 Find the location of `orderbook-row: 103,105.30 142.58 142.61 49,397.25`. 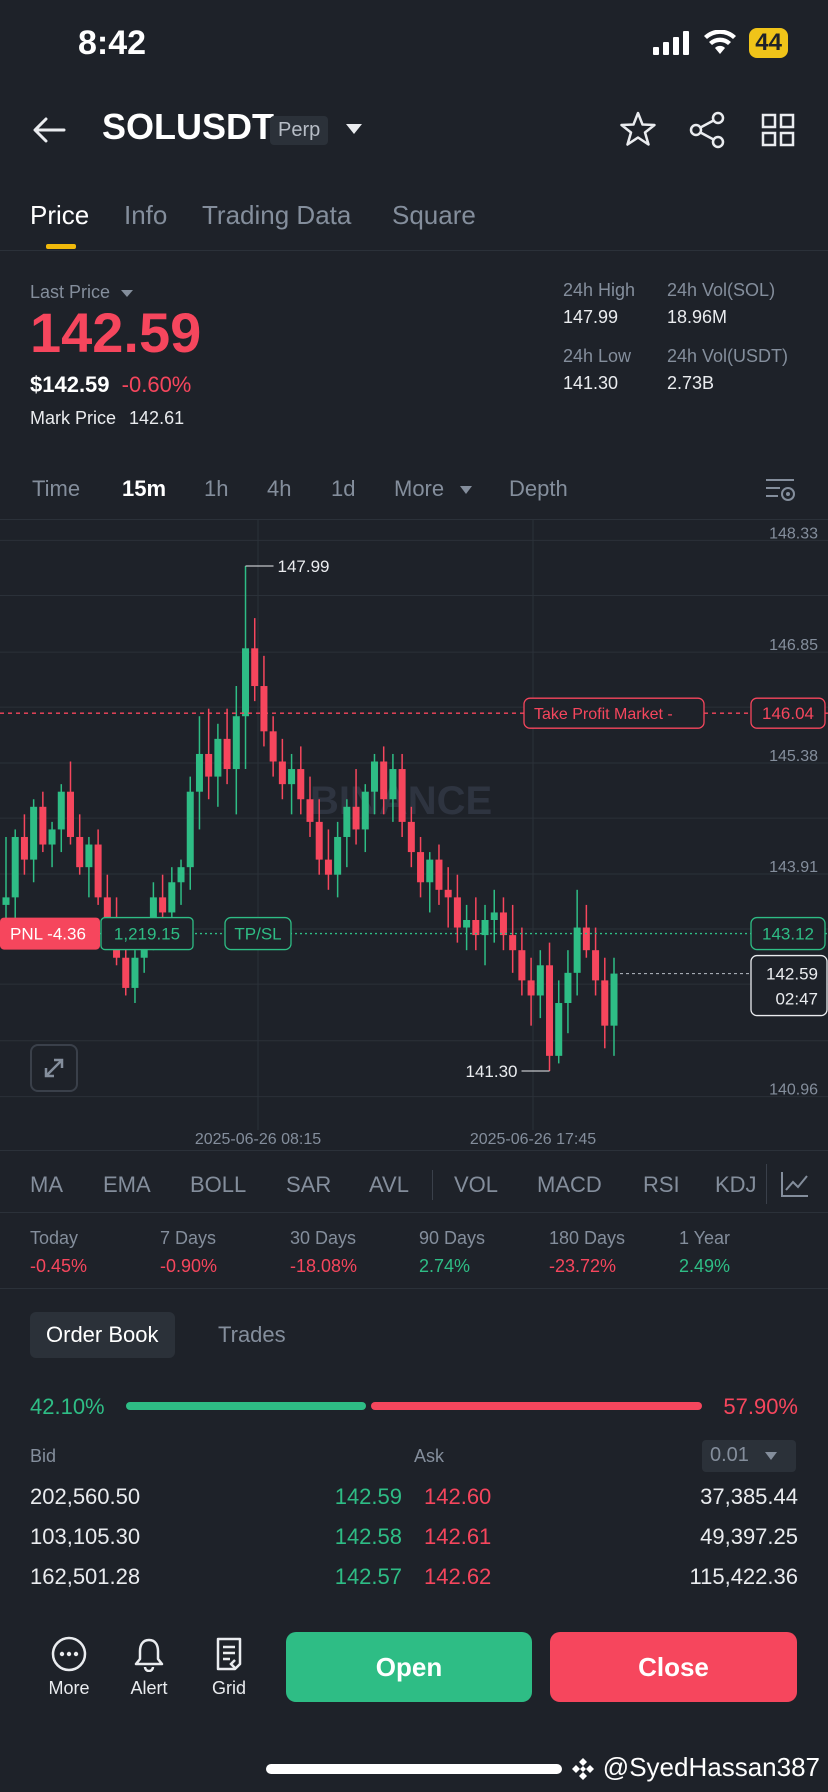

orderbook-row: 103,105.30 142.58 142.61 49,397.25 is located at coordinates (414, 1544).